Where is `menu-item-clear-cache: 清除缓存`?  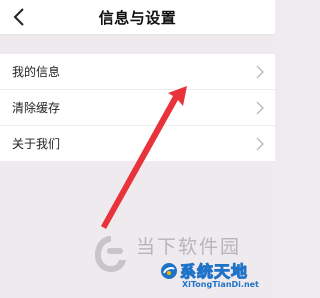
menu-item-clear-cache: 清除缓存 is located at coordinates (137, 108).